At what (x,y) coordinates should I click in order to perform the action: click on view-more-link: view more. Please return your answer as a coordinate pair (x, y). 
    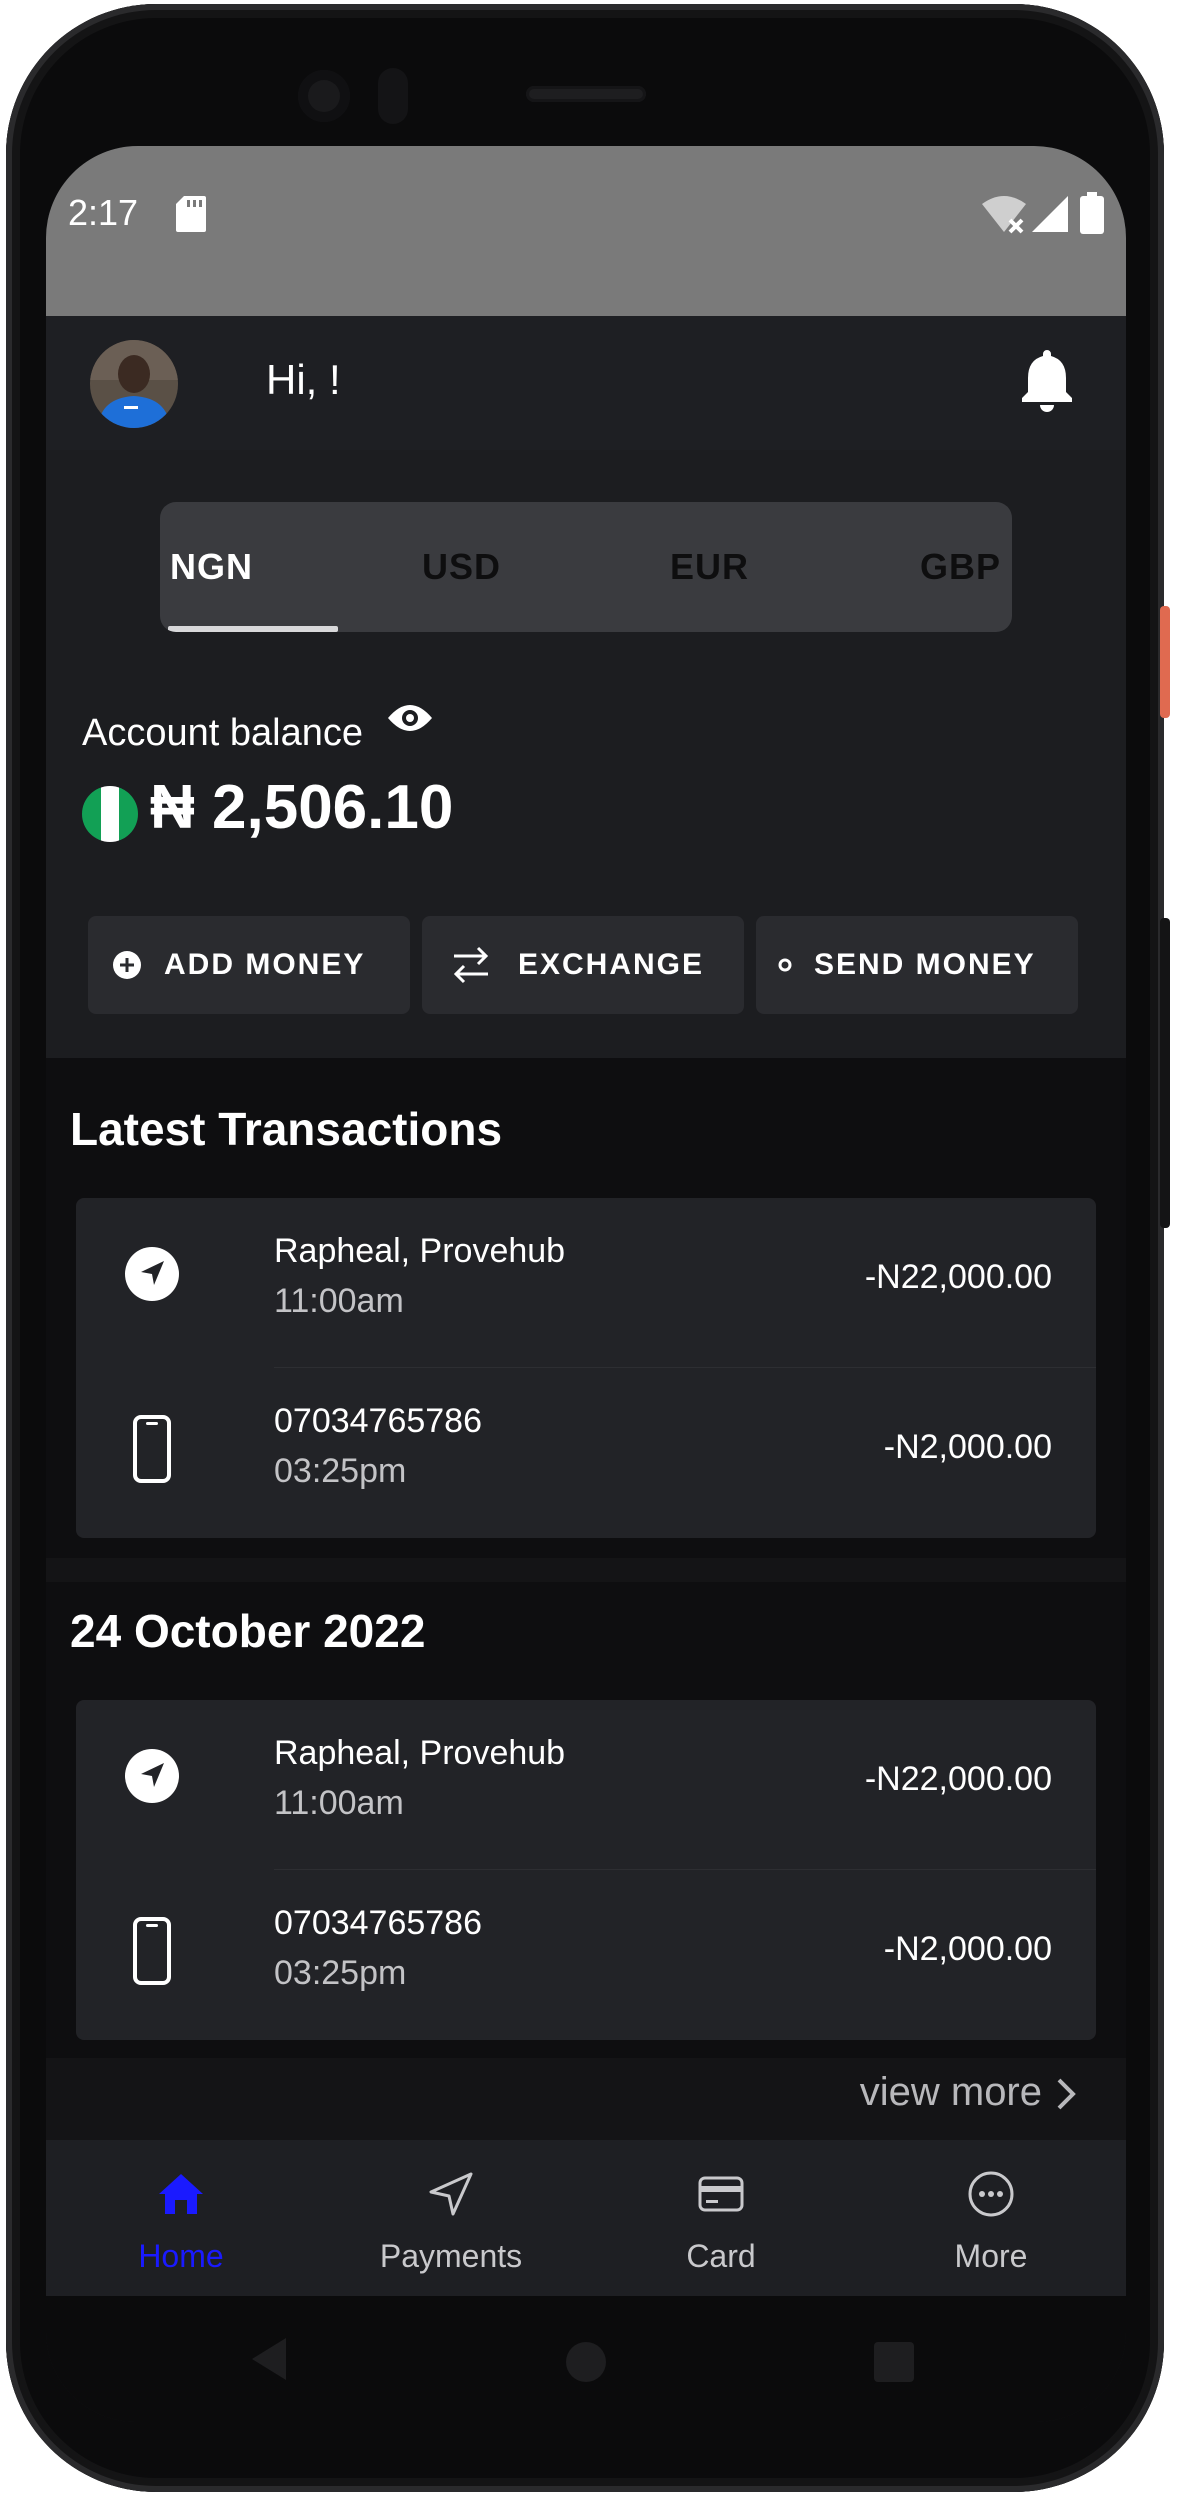
    Looking at the image, I should click on (968, 2092).